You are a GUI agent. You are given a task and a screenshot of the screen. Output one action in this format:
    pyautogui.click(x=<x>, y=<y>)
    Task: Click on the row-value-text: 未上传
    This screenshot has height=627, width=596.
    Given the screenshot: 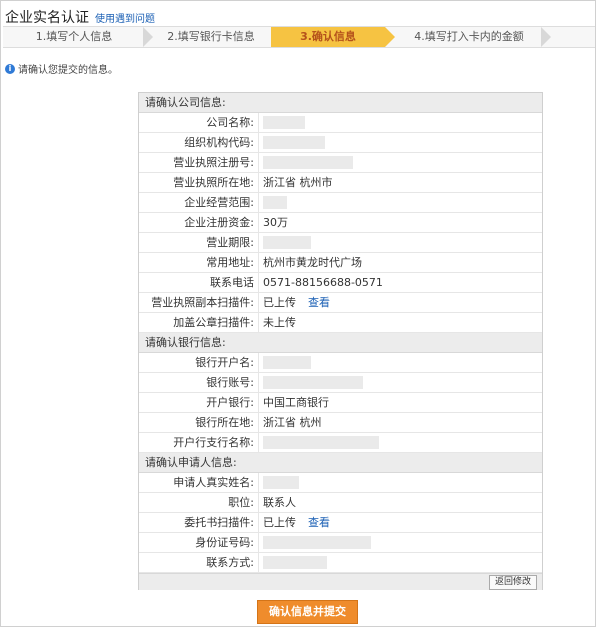 What is the action you would take?
    pyautogui.click(x=279, y=322)
    